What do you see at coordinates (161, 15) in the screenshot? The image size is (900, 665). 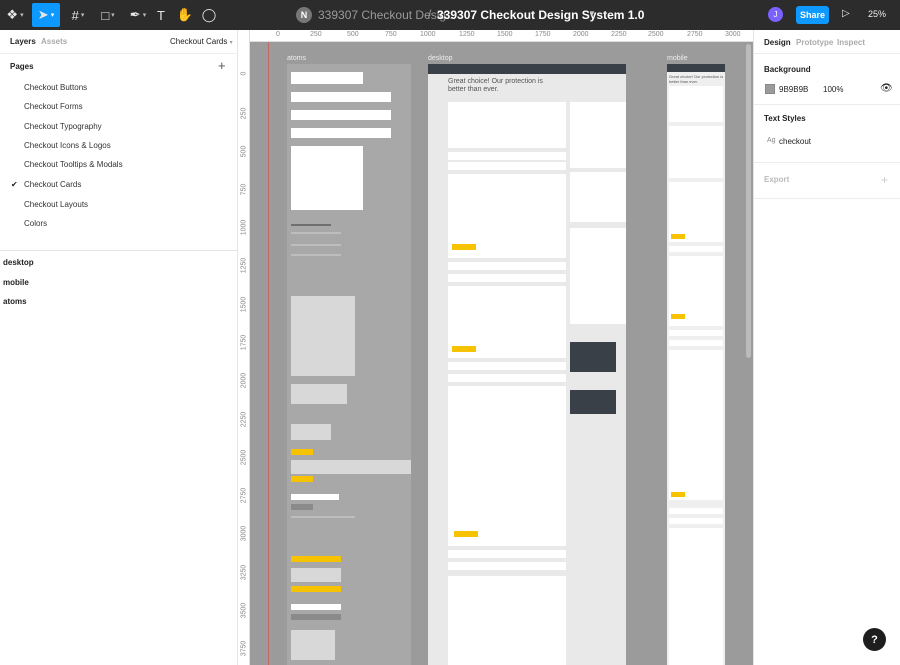 I see `text-tool-icon: T` at bounding box center [161, 15].